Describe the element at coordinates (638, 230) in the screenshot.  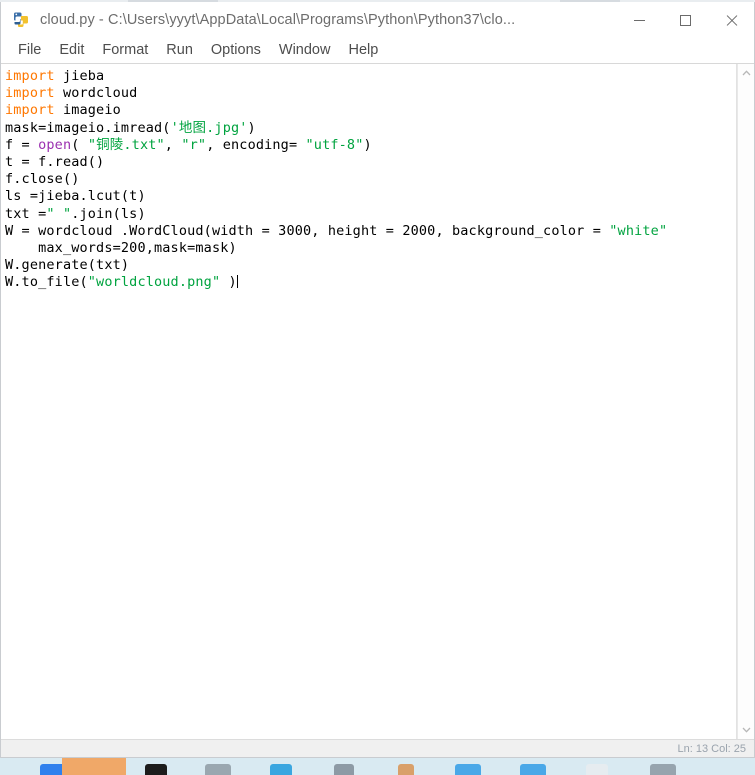
I see `code-token: "white"` at that location.